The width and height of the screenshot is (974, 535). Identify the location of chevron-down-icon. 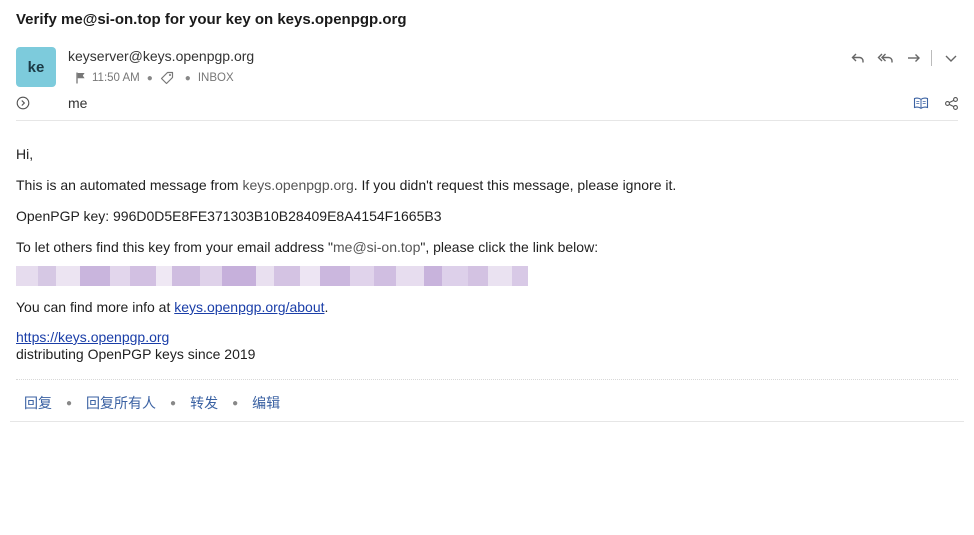
(951, 58).